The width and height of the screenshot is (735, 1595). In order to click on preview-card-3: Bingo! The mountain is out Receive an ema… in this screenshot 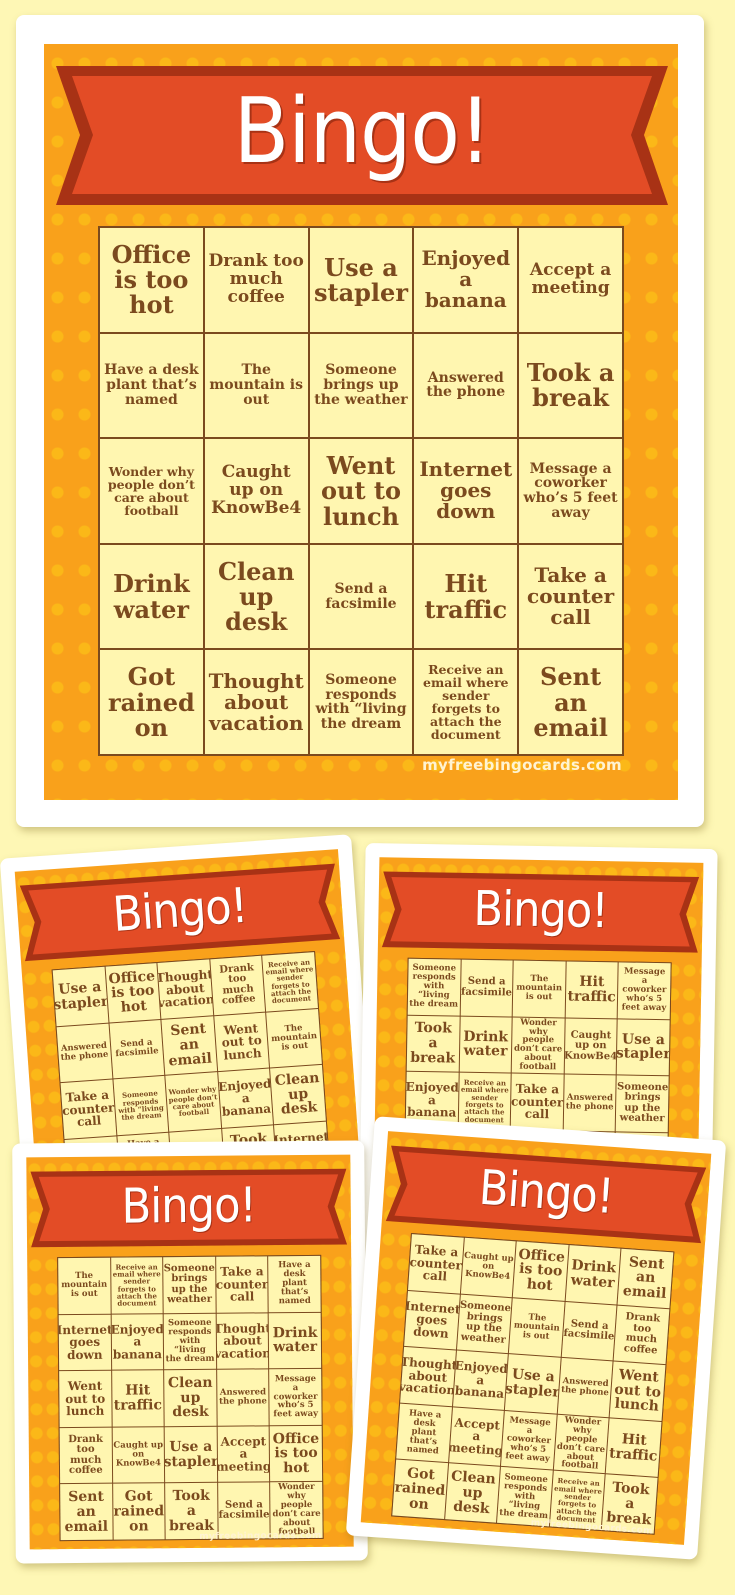, I will do `click(190, 1352)`.